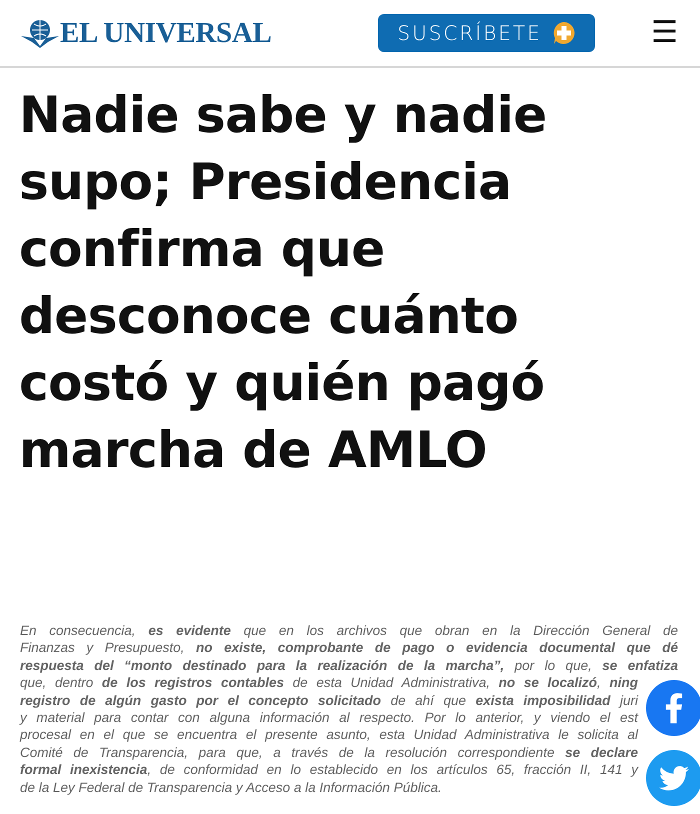  Describe the element at coordinates (329, 753) in the screenshot. I see `document-text-line: Comité de Transparencia, para que, a través de la resolución correspondiente se declare` at that location.